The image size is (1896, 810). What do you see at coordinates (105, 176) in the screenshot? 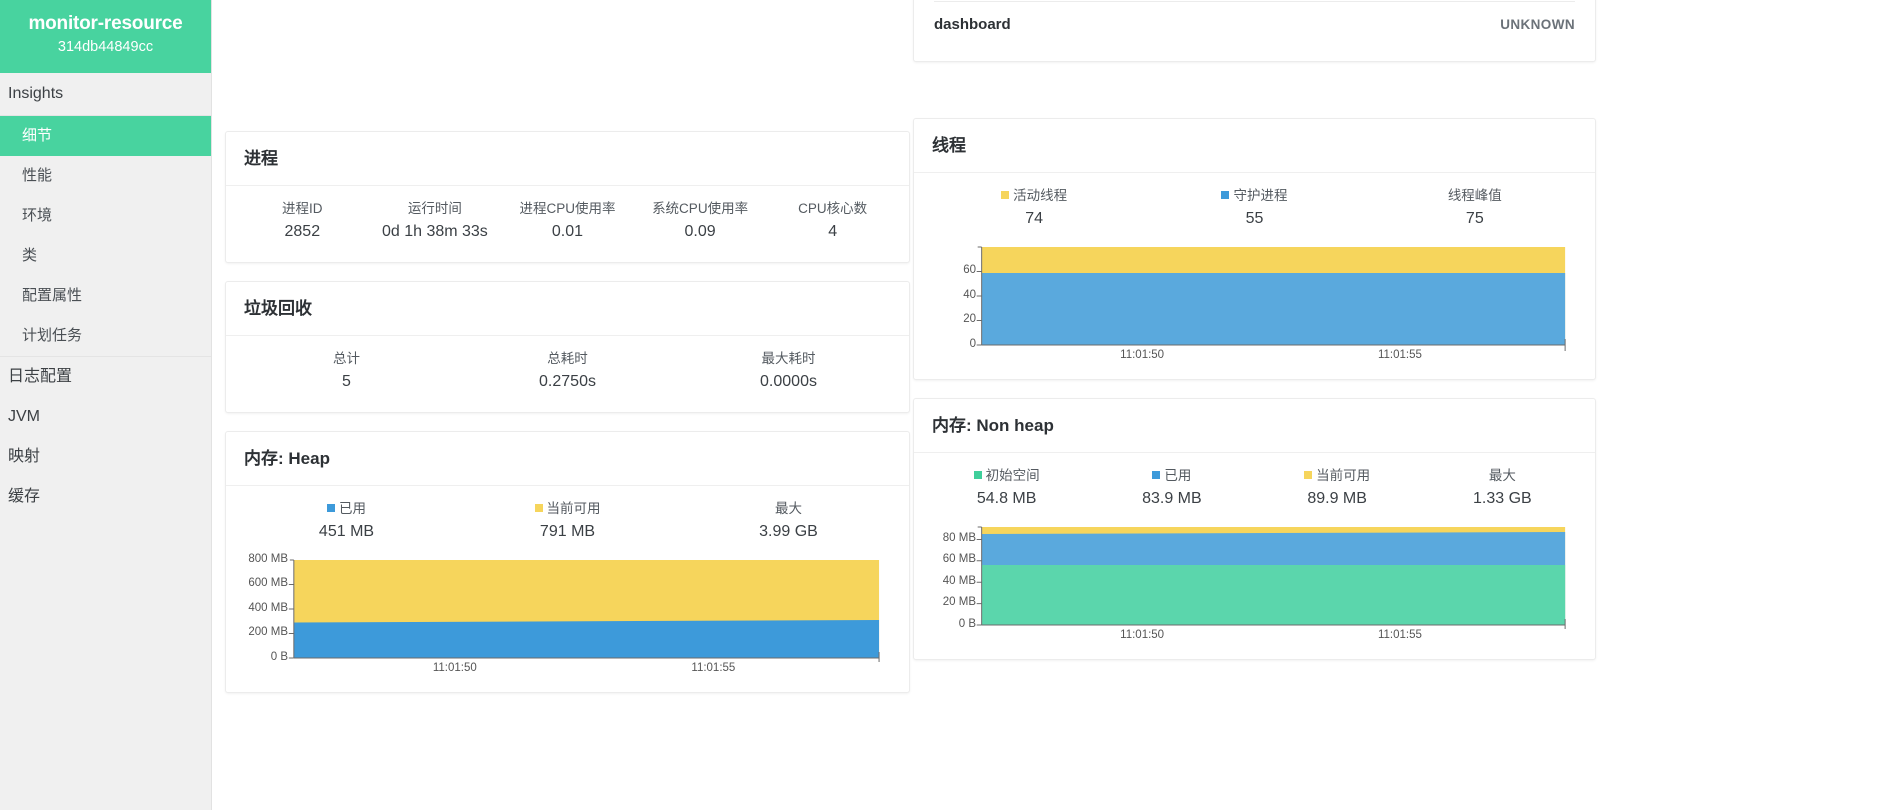
I see `sidebar-item-performance: 性能` at bounding box center [105, 176].